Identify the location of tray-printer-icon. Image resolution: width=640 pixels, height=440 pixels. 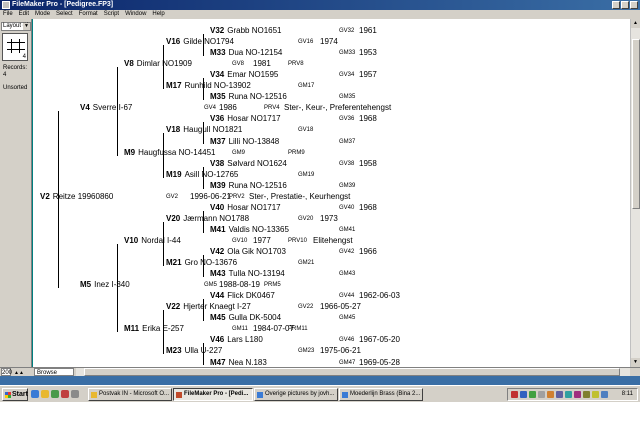
(550, 394).